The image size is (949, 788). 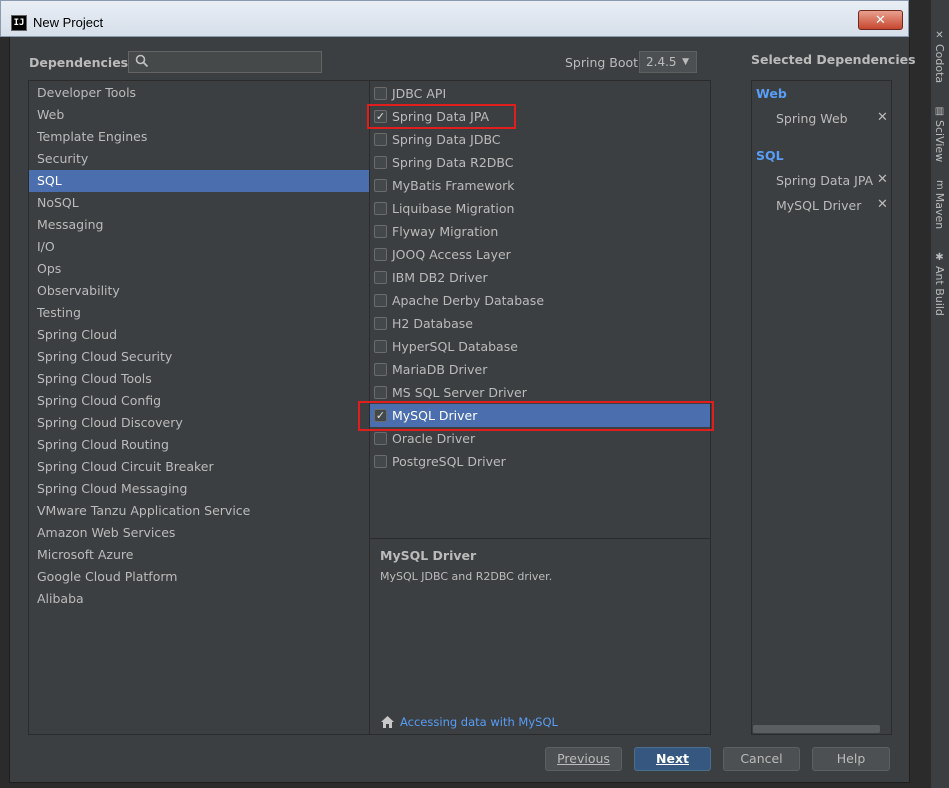 I want to click on dependency-item: Oracle Driver, so click(x=540, y=438).